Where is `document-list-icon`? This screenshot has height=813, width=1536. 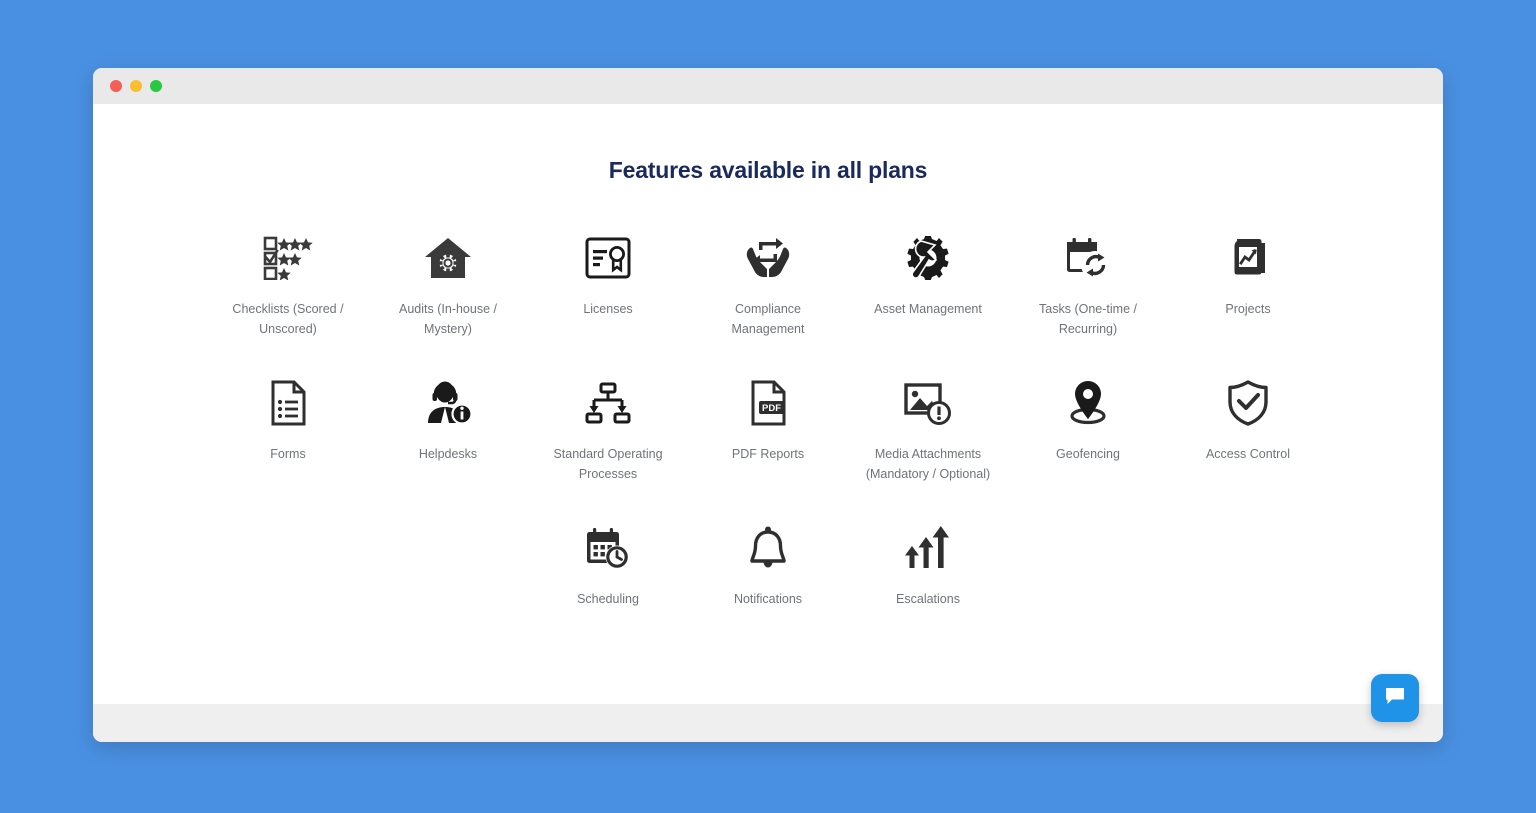
document-list-icon is located at coordinates (288, 403).